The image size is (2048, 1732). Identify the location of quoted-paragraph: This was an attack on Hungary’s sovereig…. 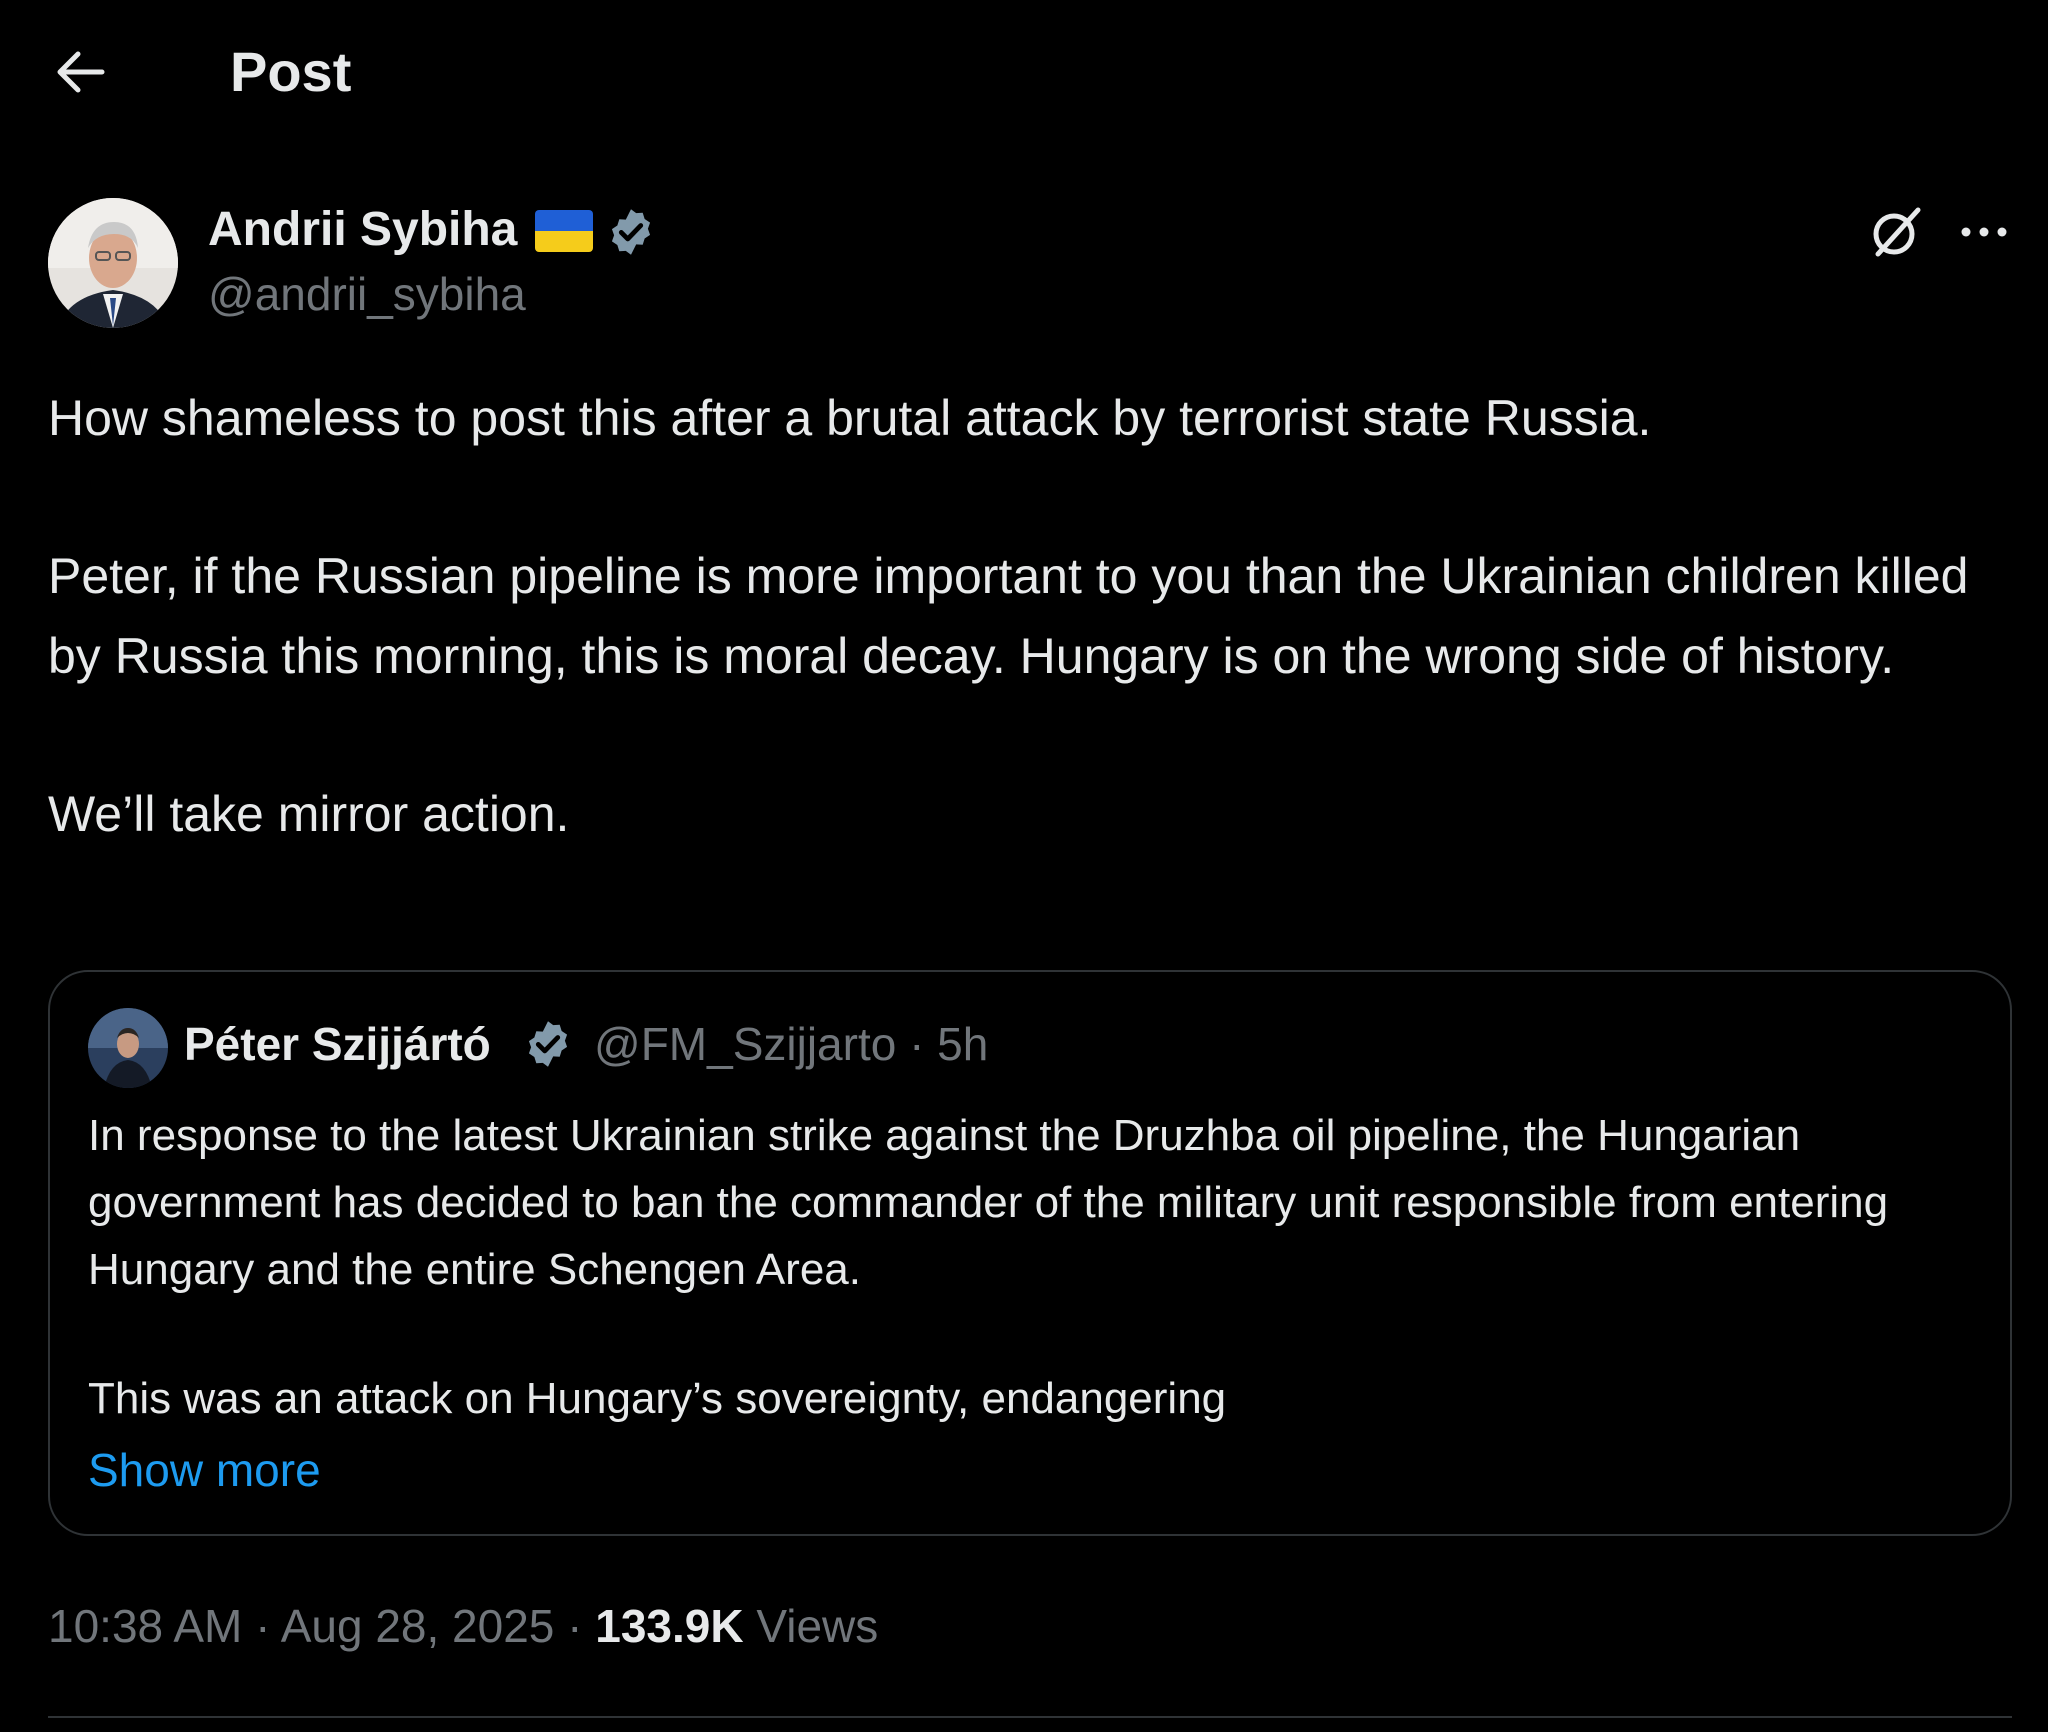
(657, 1398).